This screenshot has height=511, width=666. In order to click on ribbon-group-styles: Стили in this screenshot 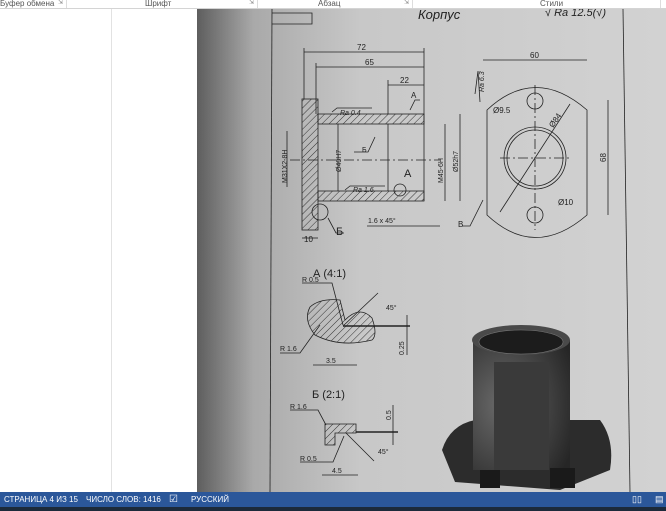, I will do `click(552, 4)`.